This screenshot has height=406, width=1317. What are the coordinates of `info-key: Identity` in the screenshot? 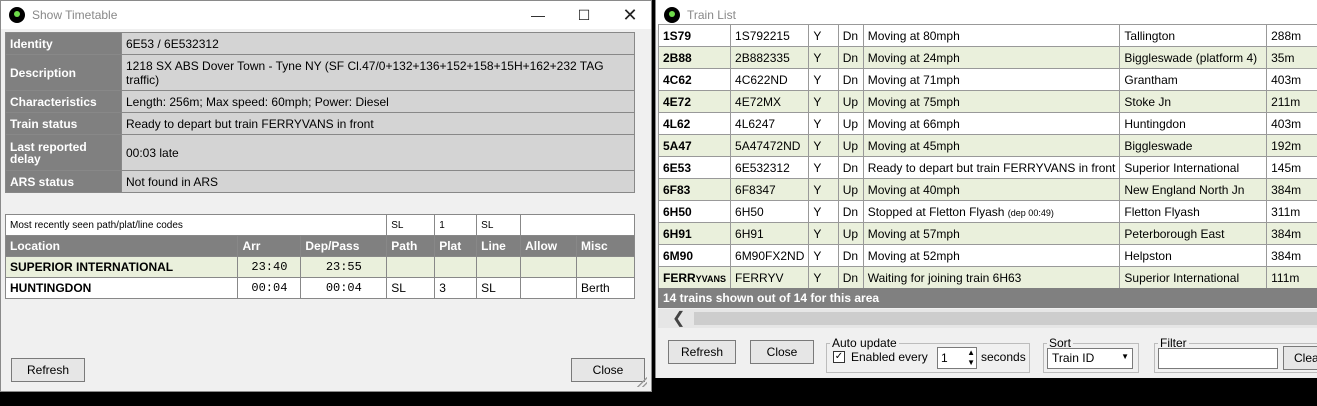 It's located at (63, 43).